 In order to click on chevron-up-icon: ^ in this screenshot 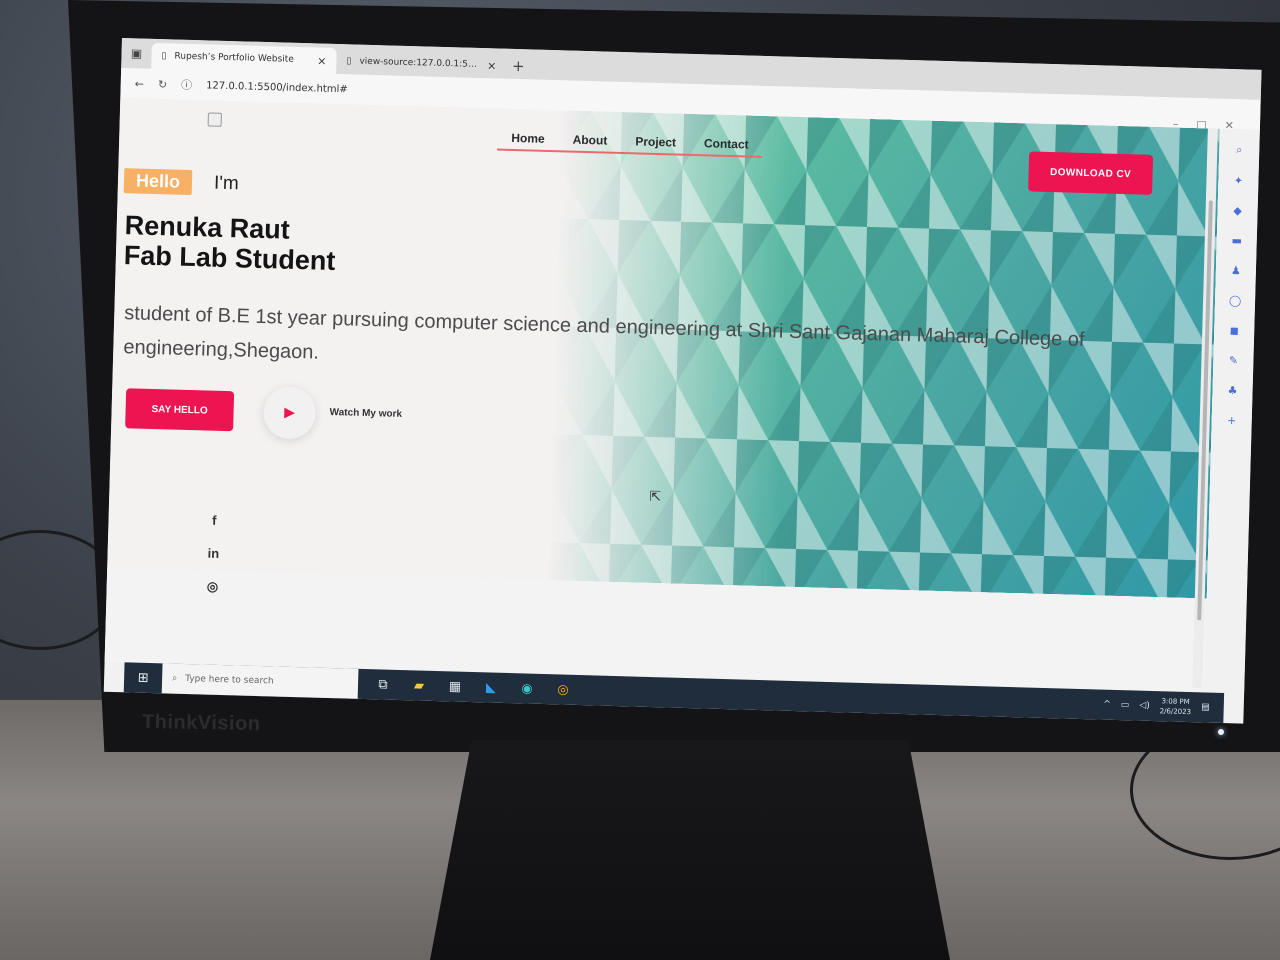, I will do `click(1107, 705)`.